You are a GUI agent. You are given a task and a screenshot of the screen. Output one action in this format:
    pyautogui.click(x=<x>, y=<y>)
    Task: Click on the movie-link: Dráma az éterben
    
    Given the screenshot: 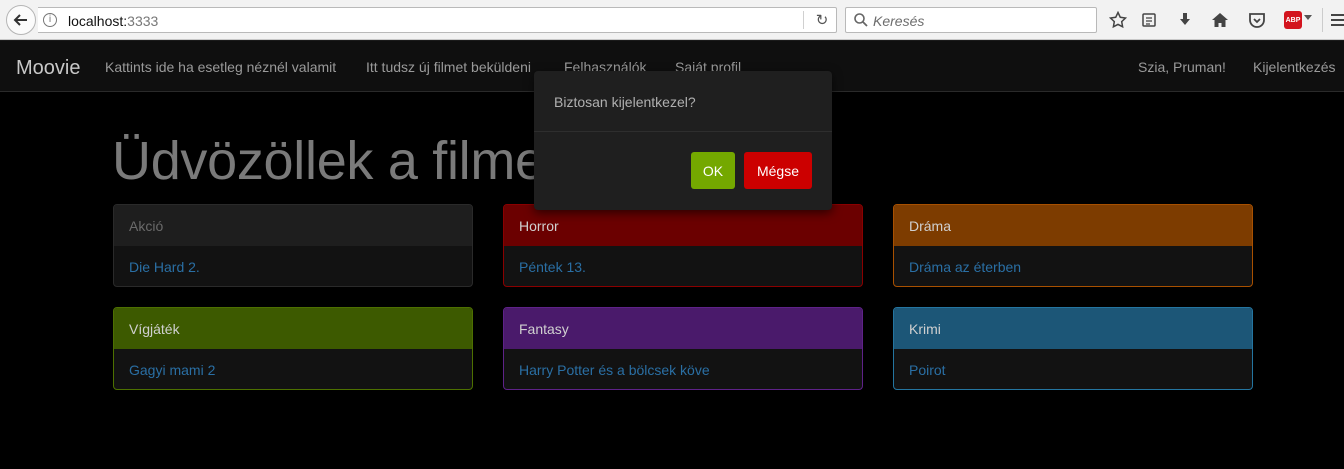 What is the action you would take?
    pyautogui.click(x=1073, y=266)
    